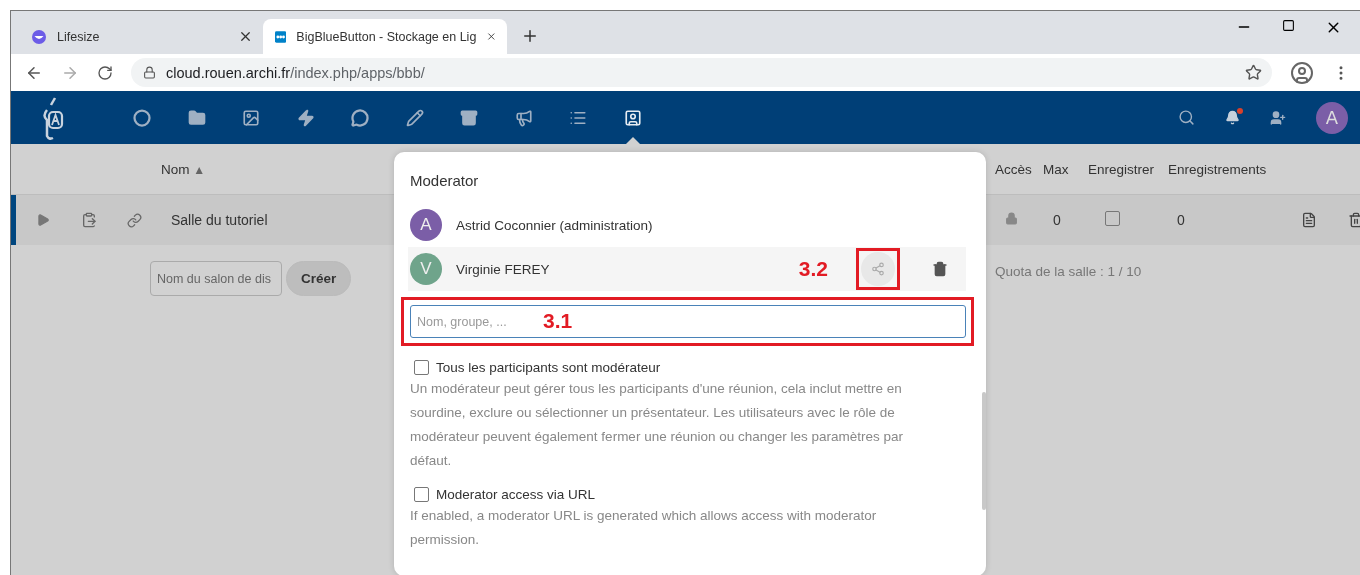  Describe the element at coordinates (445, 180) in the screenshot. I see `dialog-title: Moderator` at that location.